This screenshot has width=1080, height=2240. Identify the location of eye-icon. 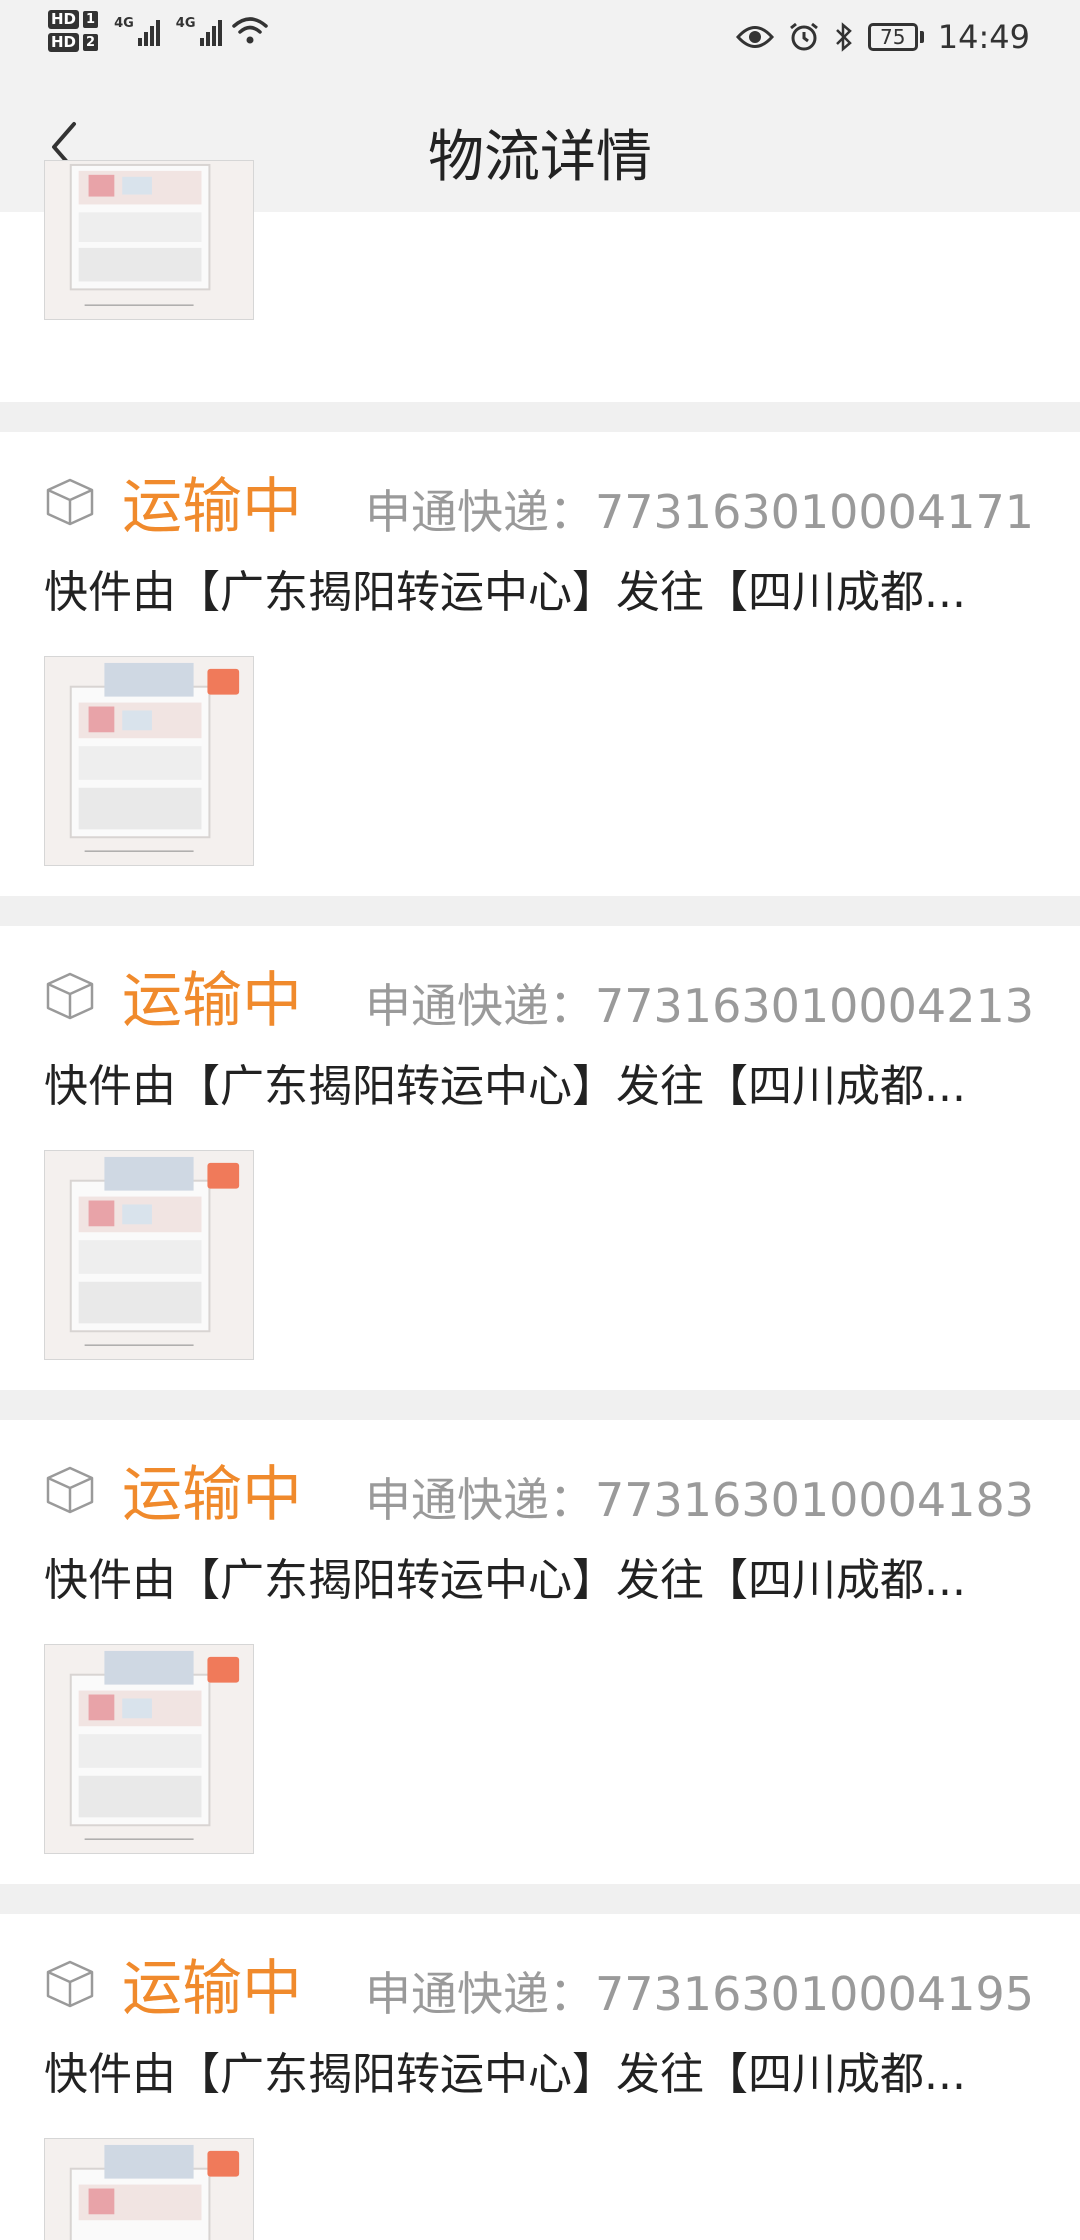
(754, 37).